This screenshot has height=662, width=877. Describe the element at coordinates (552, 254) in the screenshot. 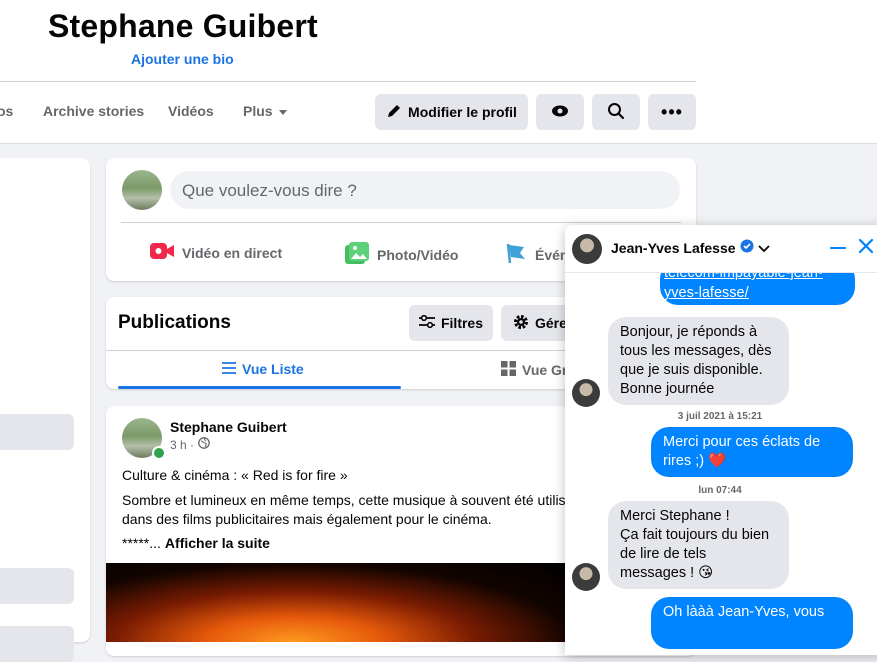

I see `event-label: Évén` at that location.